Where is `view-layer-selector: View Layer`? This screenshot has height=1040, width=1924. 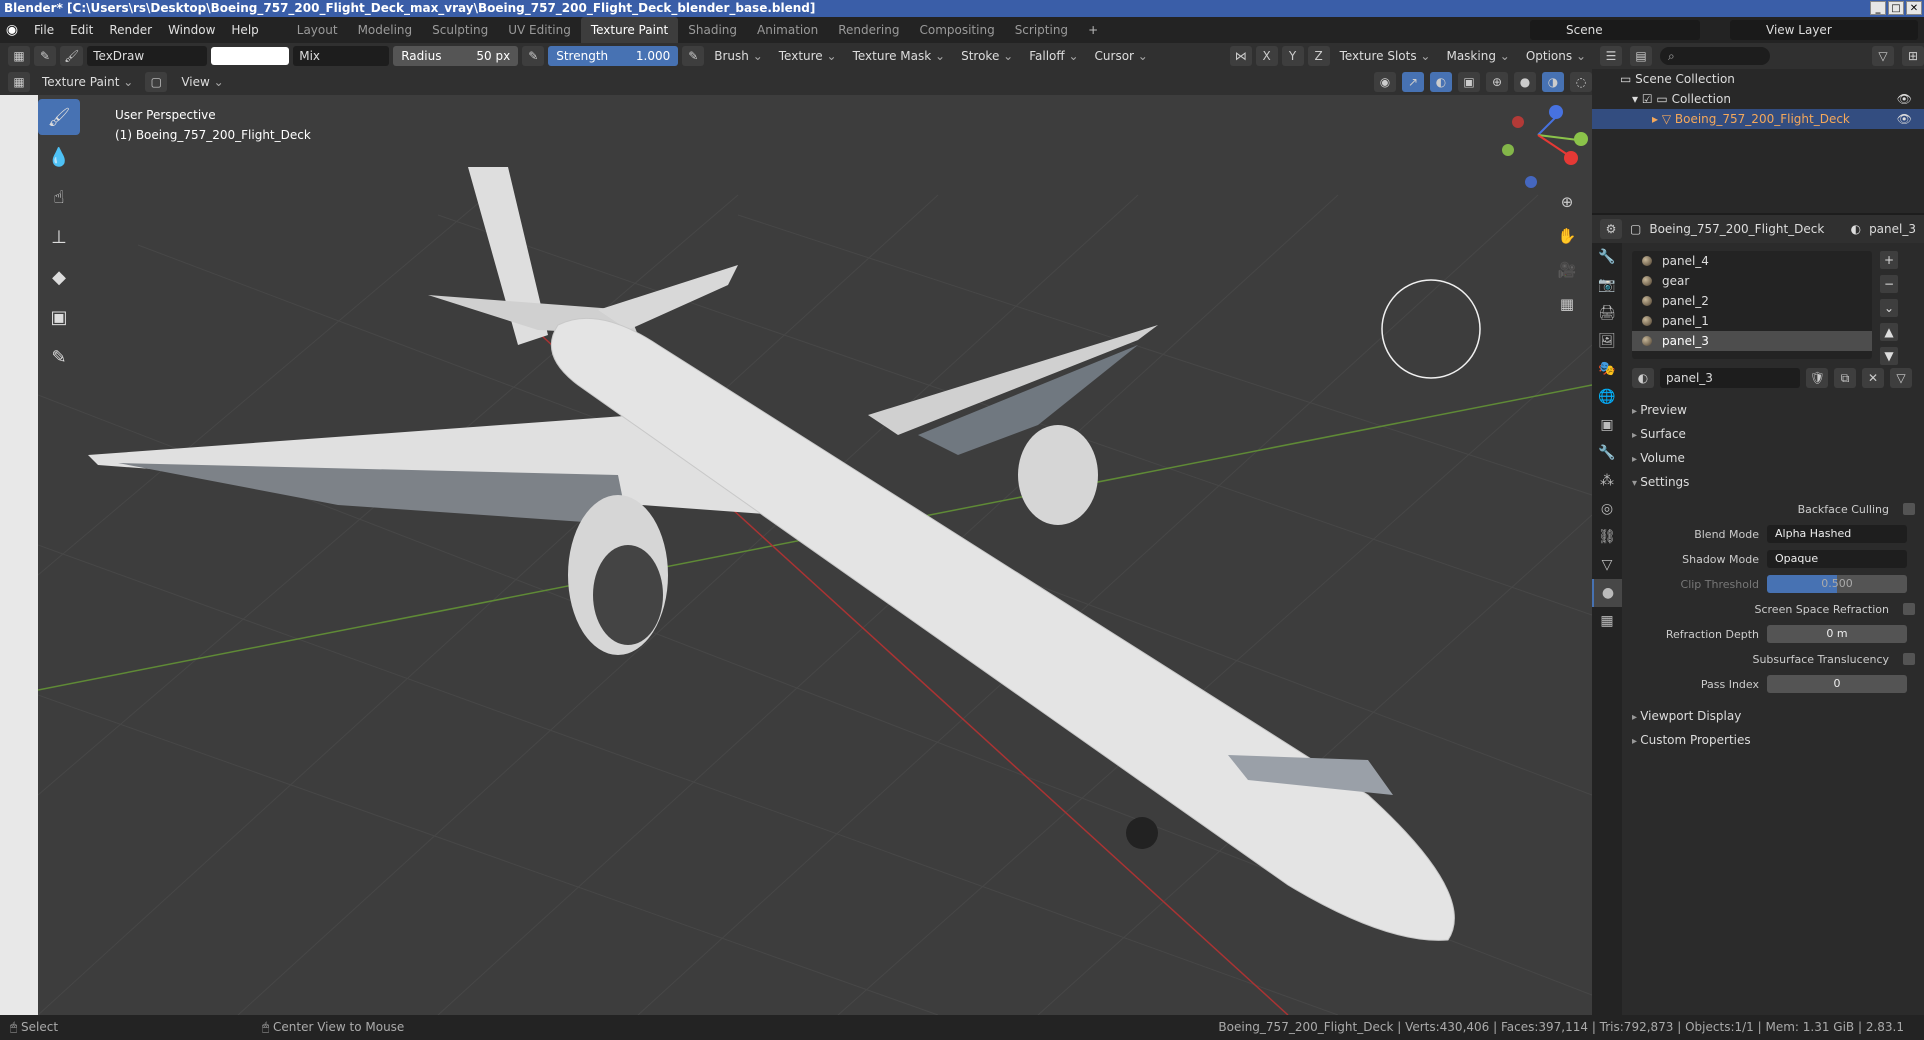 view-layer-selector: View Layer is located at coordinates (1824, 30).